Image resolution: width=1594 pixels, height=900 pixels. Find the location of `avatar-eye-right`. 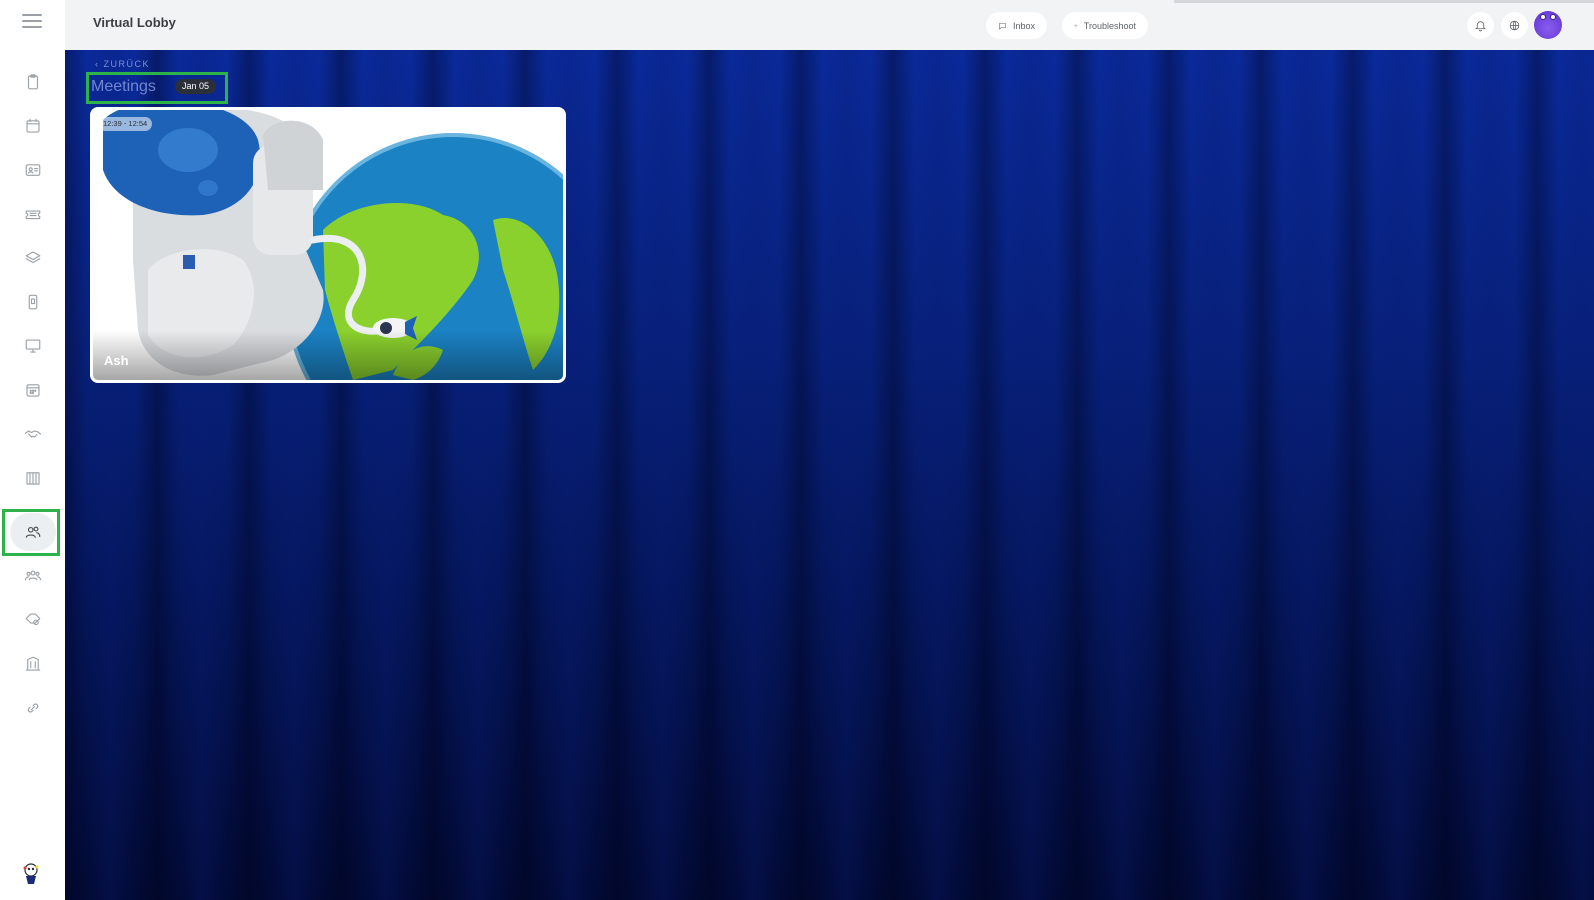

avatar-eye-right is located at coordinates (1553, 17).